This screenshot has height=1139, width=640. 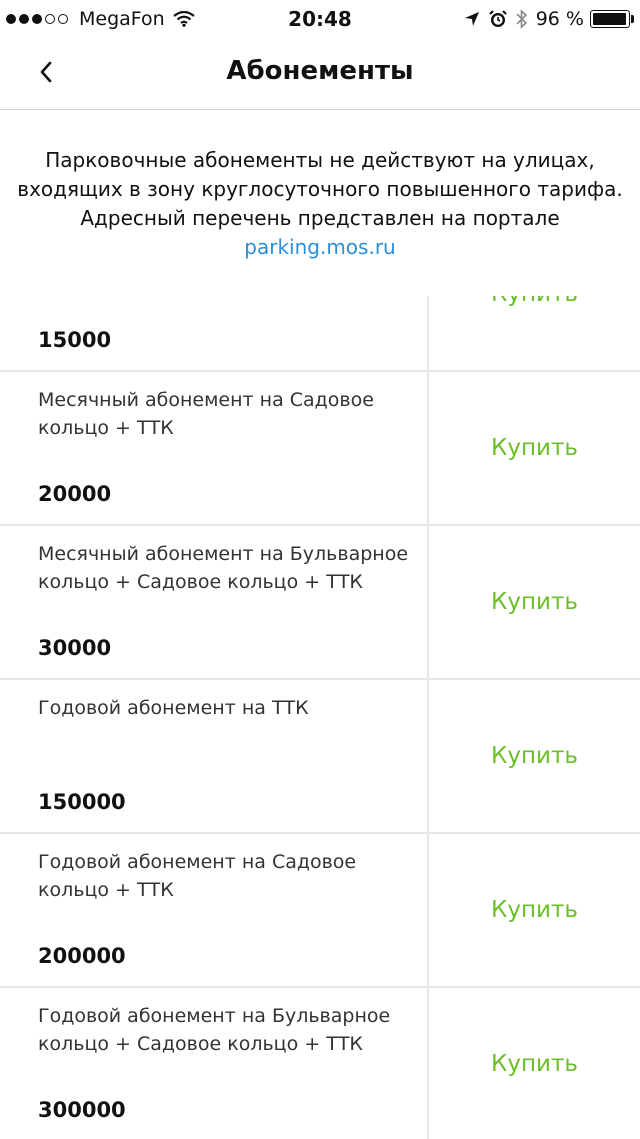 I want to click on battery-icon, so click(x=610, y=19).